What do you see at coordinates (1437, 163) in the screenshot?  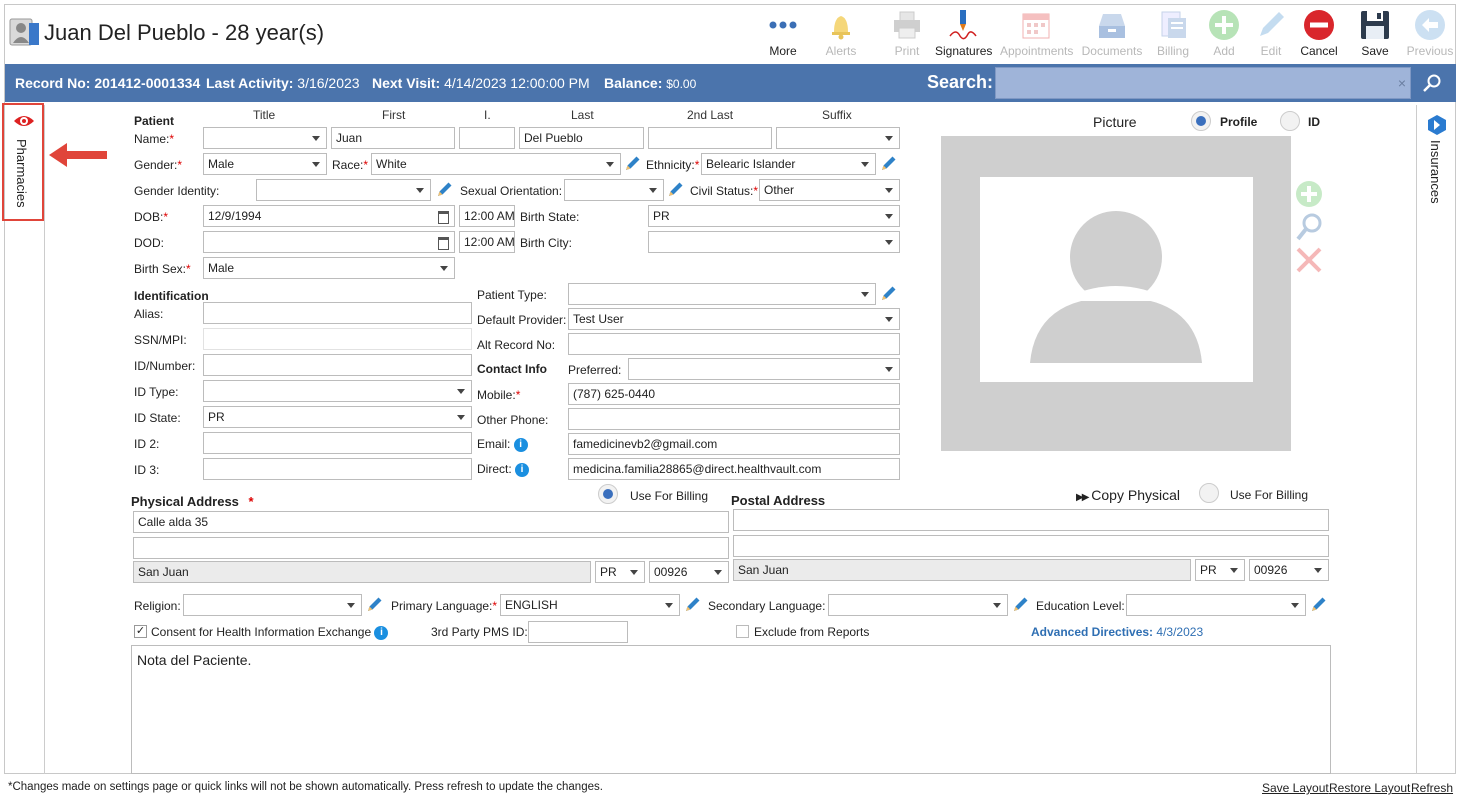 I see `insurances-tab: Insurances` at bounding box center [1437, 163].